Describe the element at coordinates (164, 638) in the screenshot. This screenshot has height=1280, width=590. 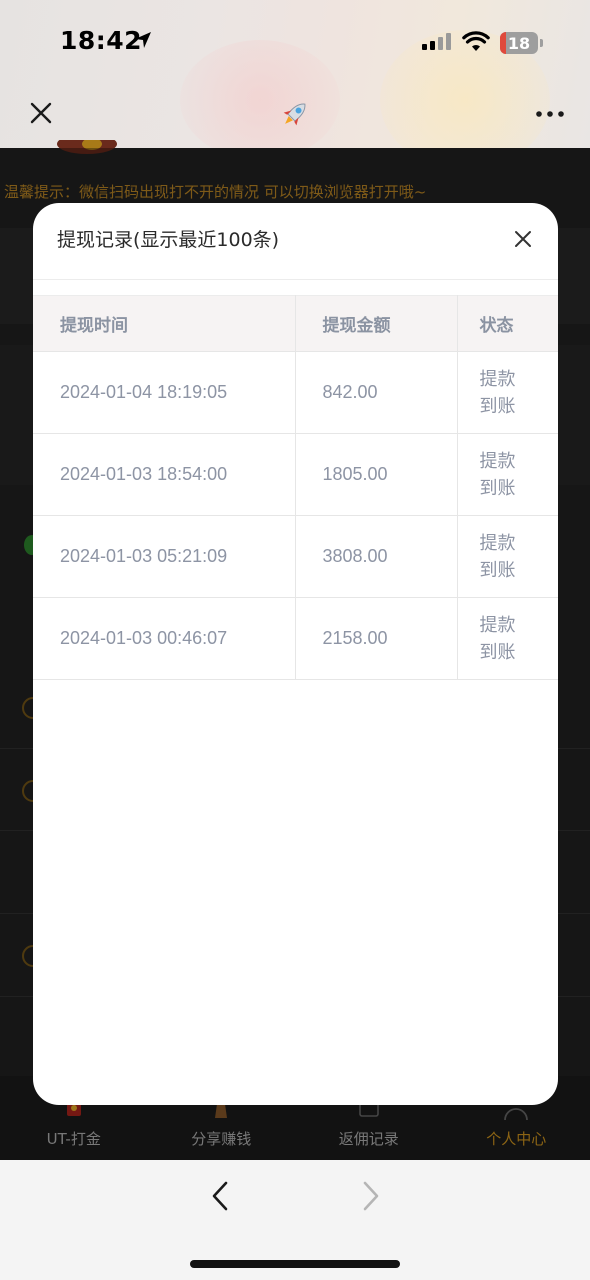
I see `withdrawal-time: 2024-01-03 00:46:07` at that location.